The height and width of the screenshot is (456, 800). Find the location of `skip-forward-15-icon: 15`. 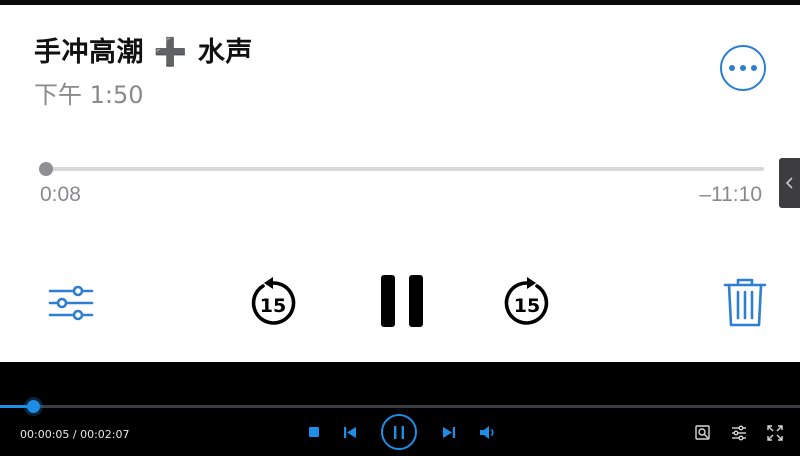

skip-forward-15-icon: 15 is located at coordinates (526, 301).